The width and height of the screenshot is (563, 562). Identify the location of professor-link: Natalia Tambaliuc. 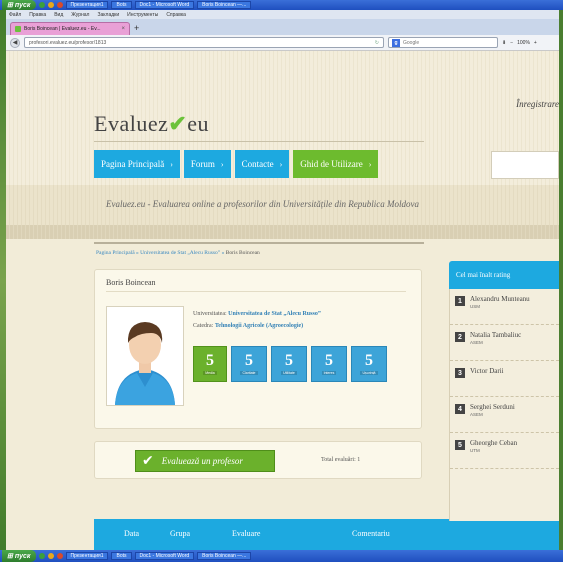
(495, 335).